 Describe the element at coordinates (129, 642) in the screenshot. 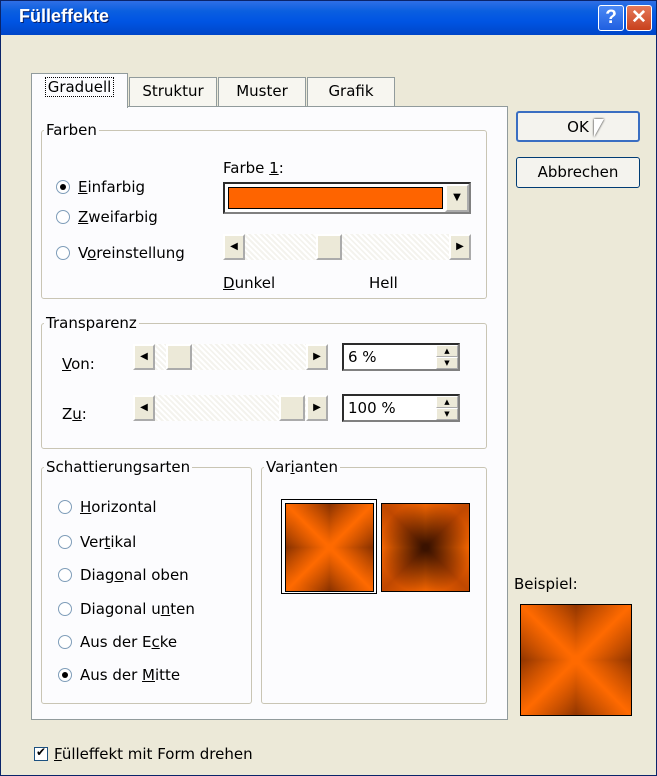

I see `radio-label: Aus der Ecke` at that location.